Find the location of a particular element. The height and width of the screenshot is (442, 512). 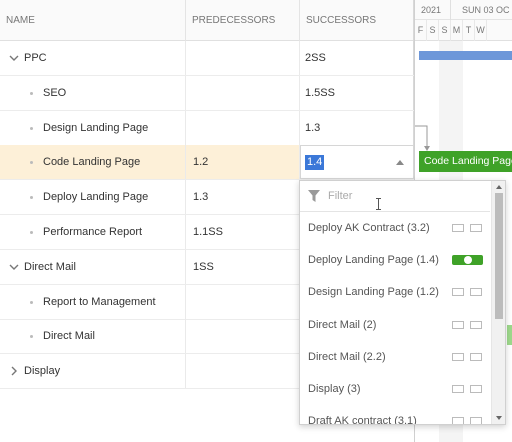

dropdown-scrollbar is located at coordinates (498, 302).